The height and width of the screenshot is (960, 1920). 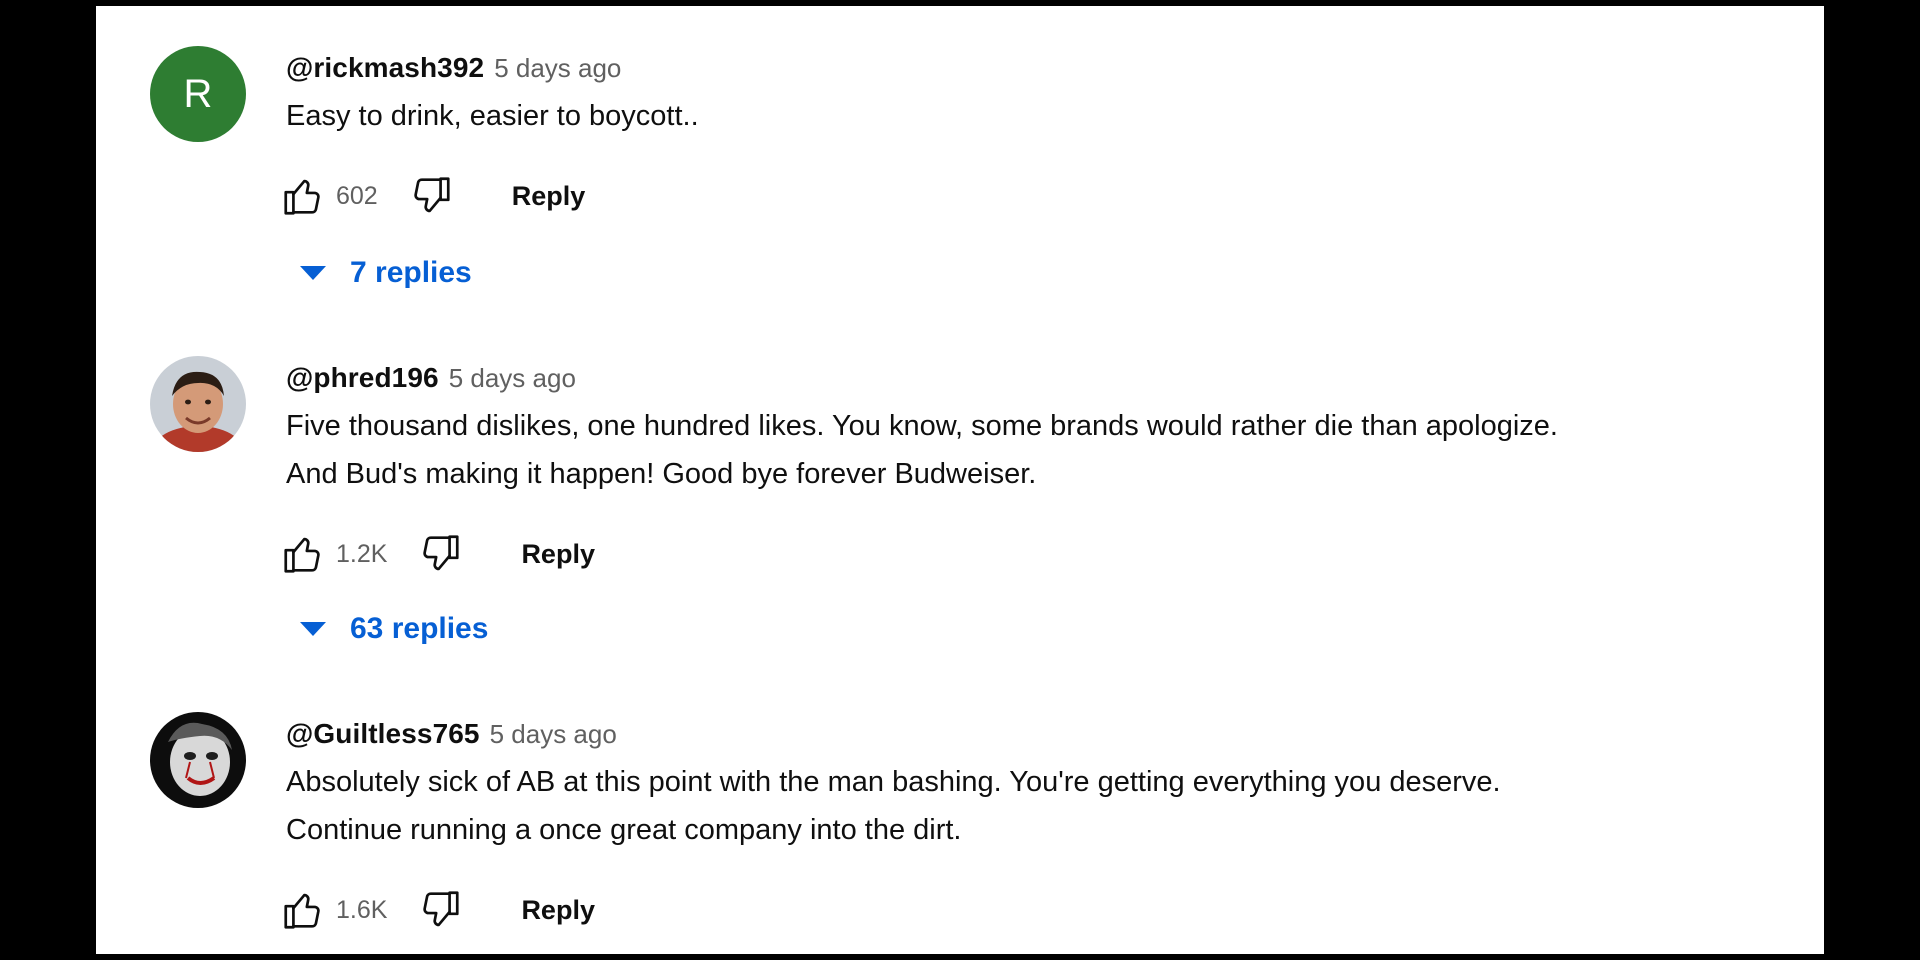 I want to click on replies-count-label: 7 replies, so click(x=411, y=272).